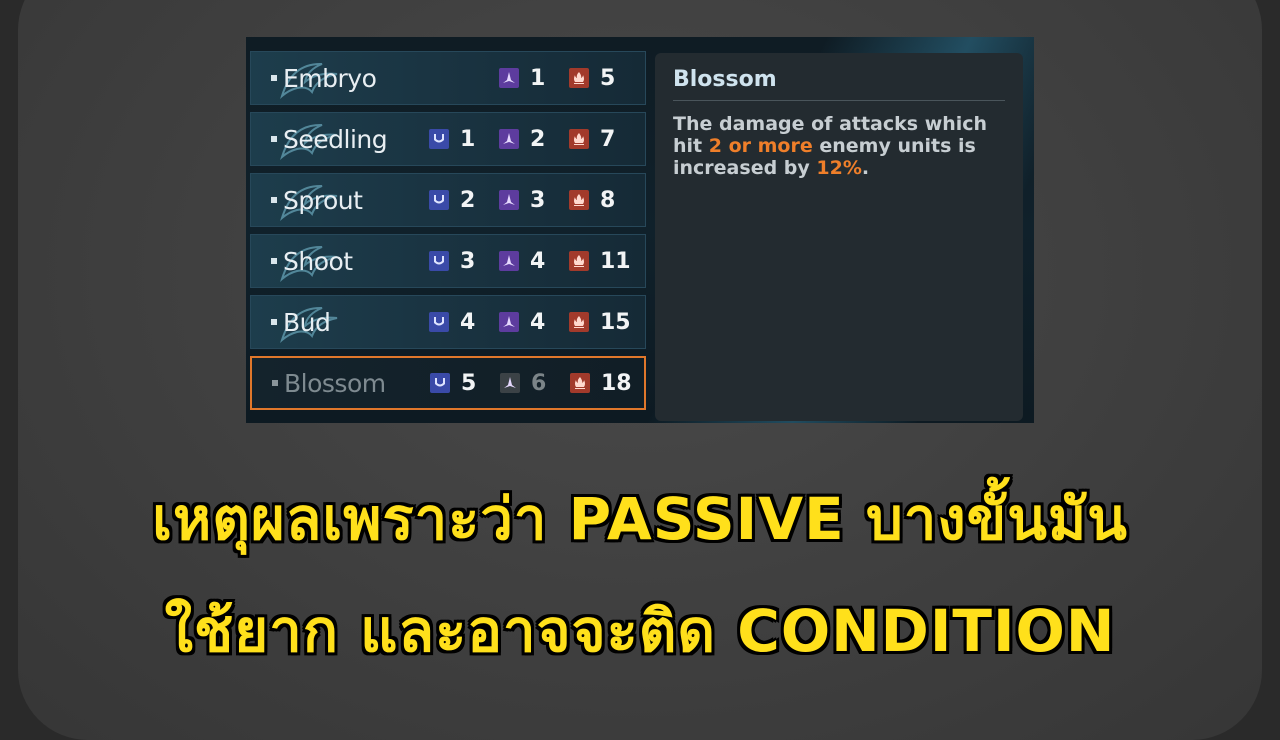 This screenshot has width=1280, height=740. I want to click on caption-line-2: ใช้ยาก และอาจจะติด CONDITION, so click(640, 631).